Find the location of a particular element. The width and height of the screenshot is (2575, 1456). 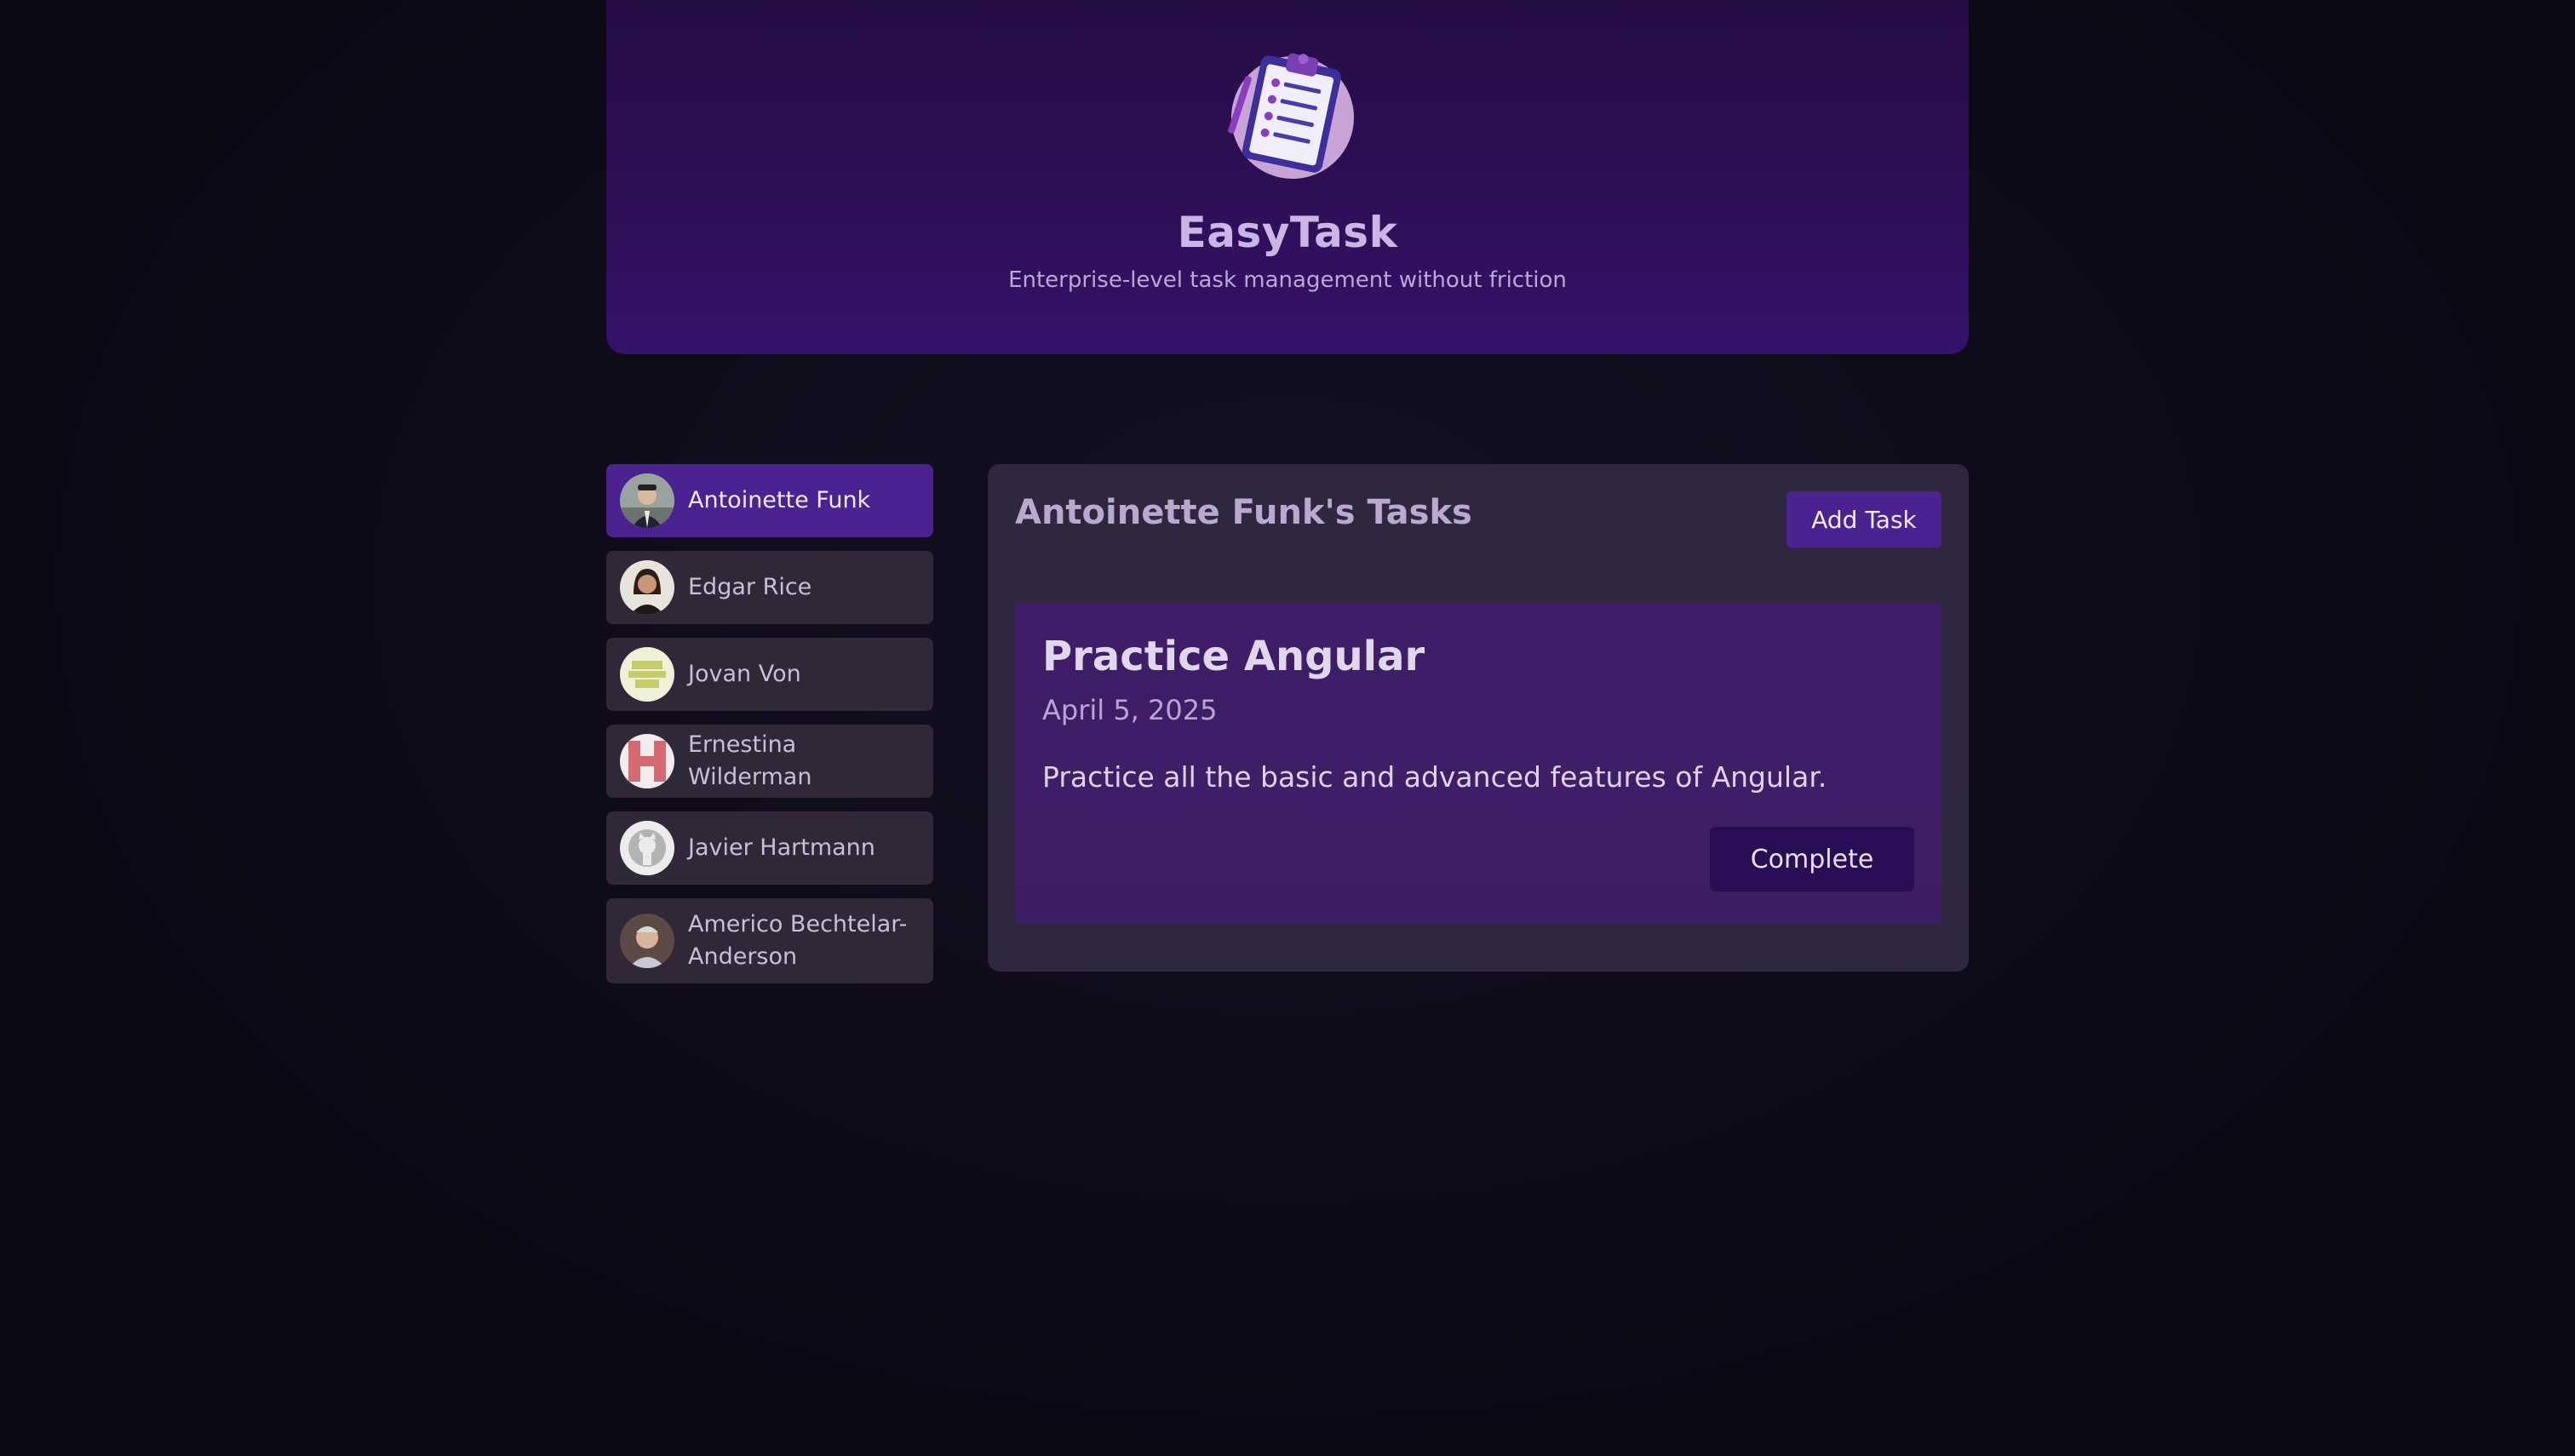

user-item-edgar-rice: Edgar Rice is located at coordinates (769, 587).